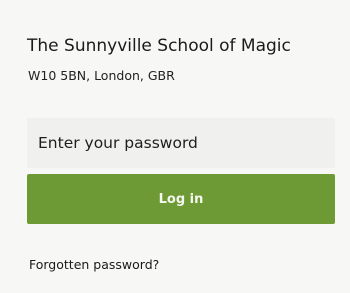 The width and height of the screenshot is (350, 293). I want to click on school-address: W10 5BN, London, GBR, so click(101, 75).